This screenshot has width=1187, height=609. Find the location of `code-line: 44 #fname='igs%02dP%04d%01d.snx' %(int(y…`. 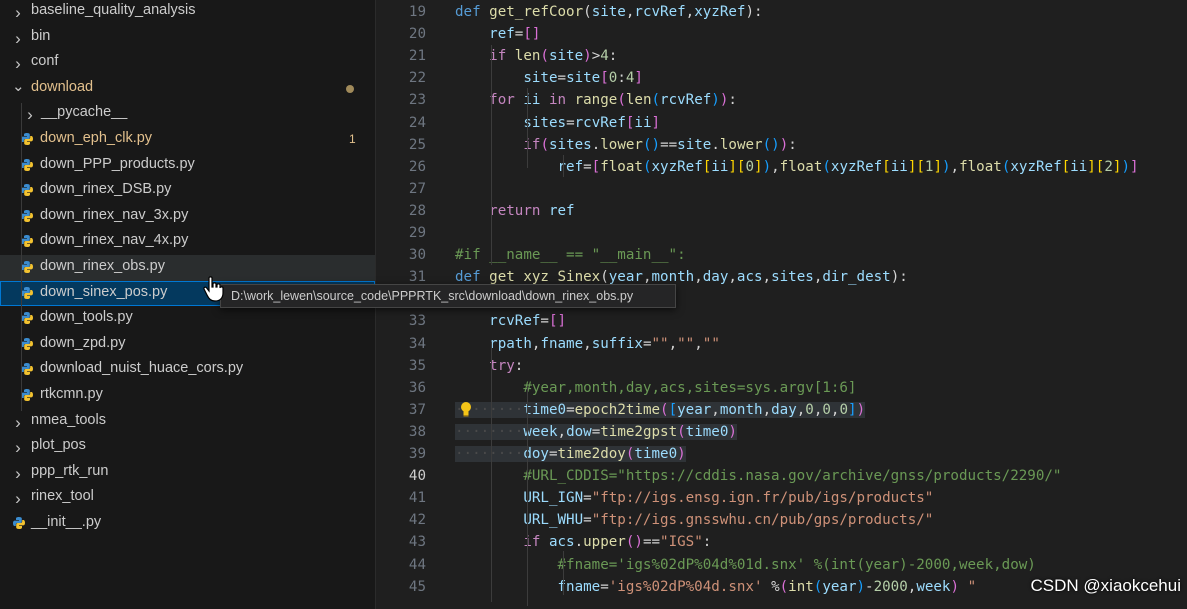

code-line: 44 #fname='igs%02dP%04d%01d.snx' %(int(y… is located at coordinates (781, 565).